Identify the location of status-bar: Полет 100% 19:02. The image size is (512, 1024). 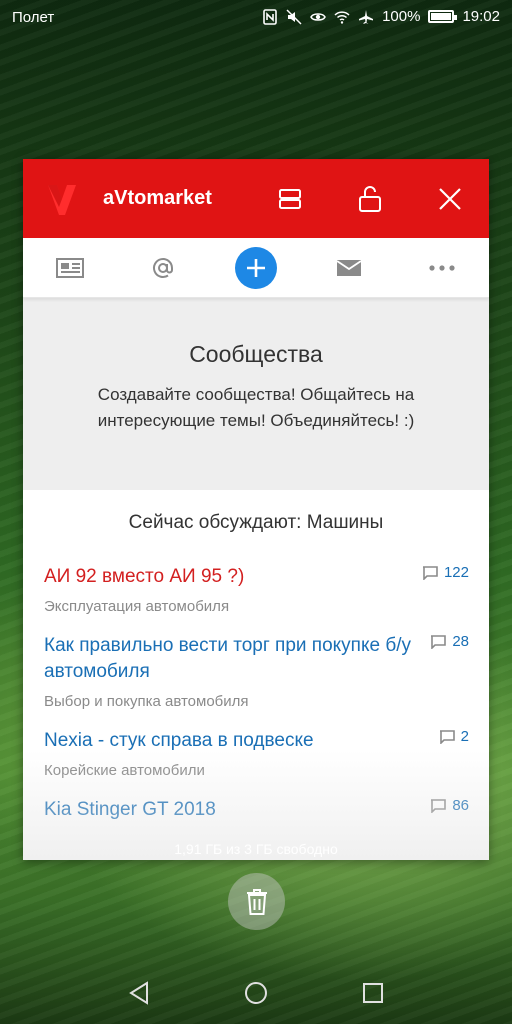
(256, 18).